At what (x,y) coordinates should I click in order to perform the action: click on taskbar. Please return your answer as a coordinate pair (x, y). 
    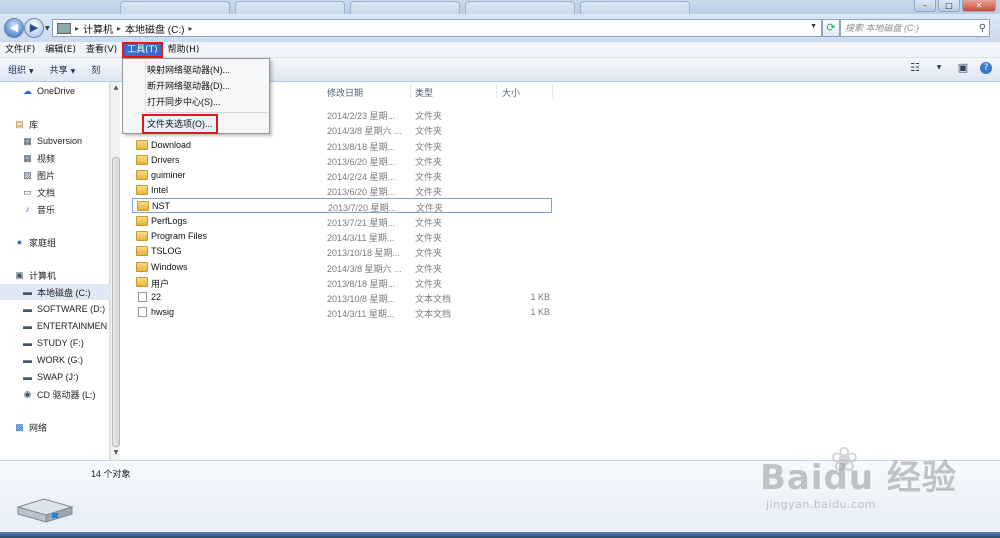
    Looking at the image, I should click on (500, 535).